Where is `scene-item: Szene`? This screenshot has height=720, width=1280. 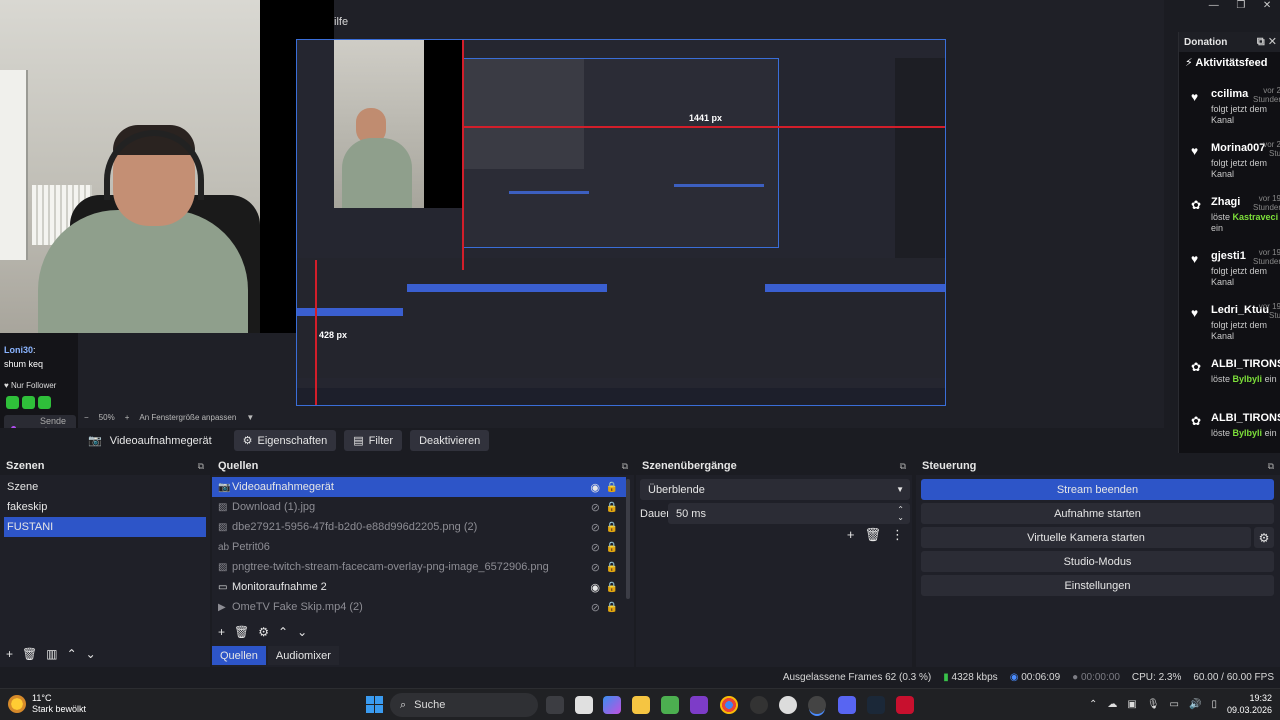
scene-item: Szene is located at coordinates (105, 487).